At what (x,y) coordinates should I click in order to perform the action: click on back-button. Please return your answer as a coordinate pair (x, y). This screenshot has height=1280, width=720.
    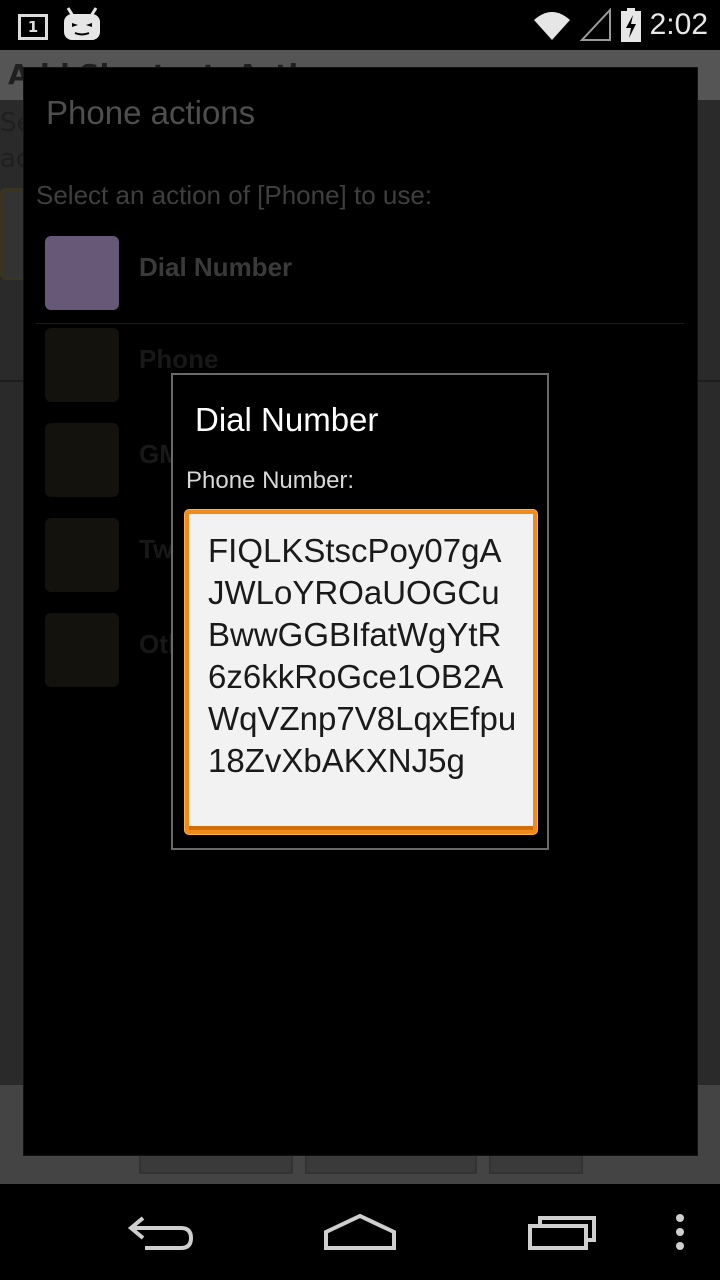
    Looking at the image, I should click on (160, 1232).